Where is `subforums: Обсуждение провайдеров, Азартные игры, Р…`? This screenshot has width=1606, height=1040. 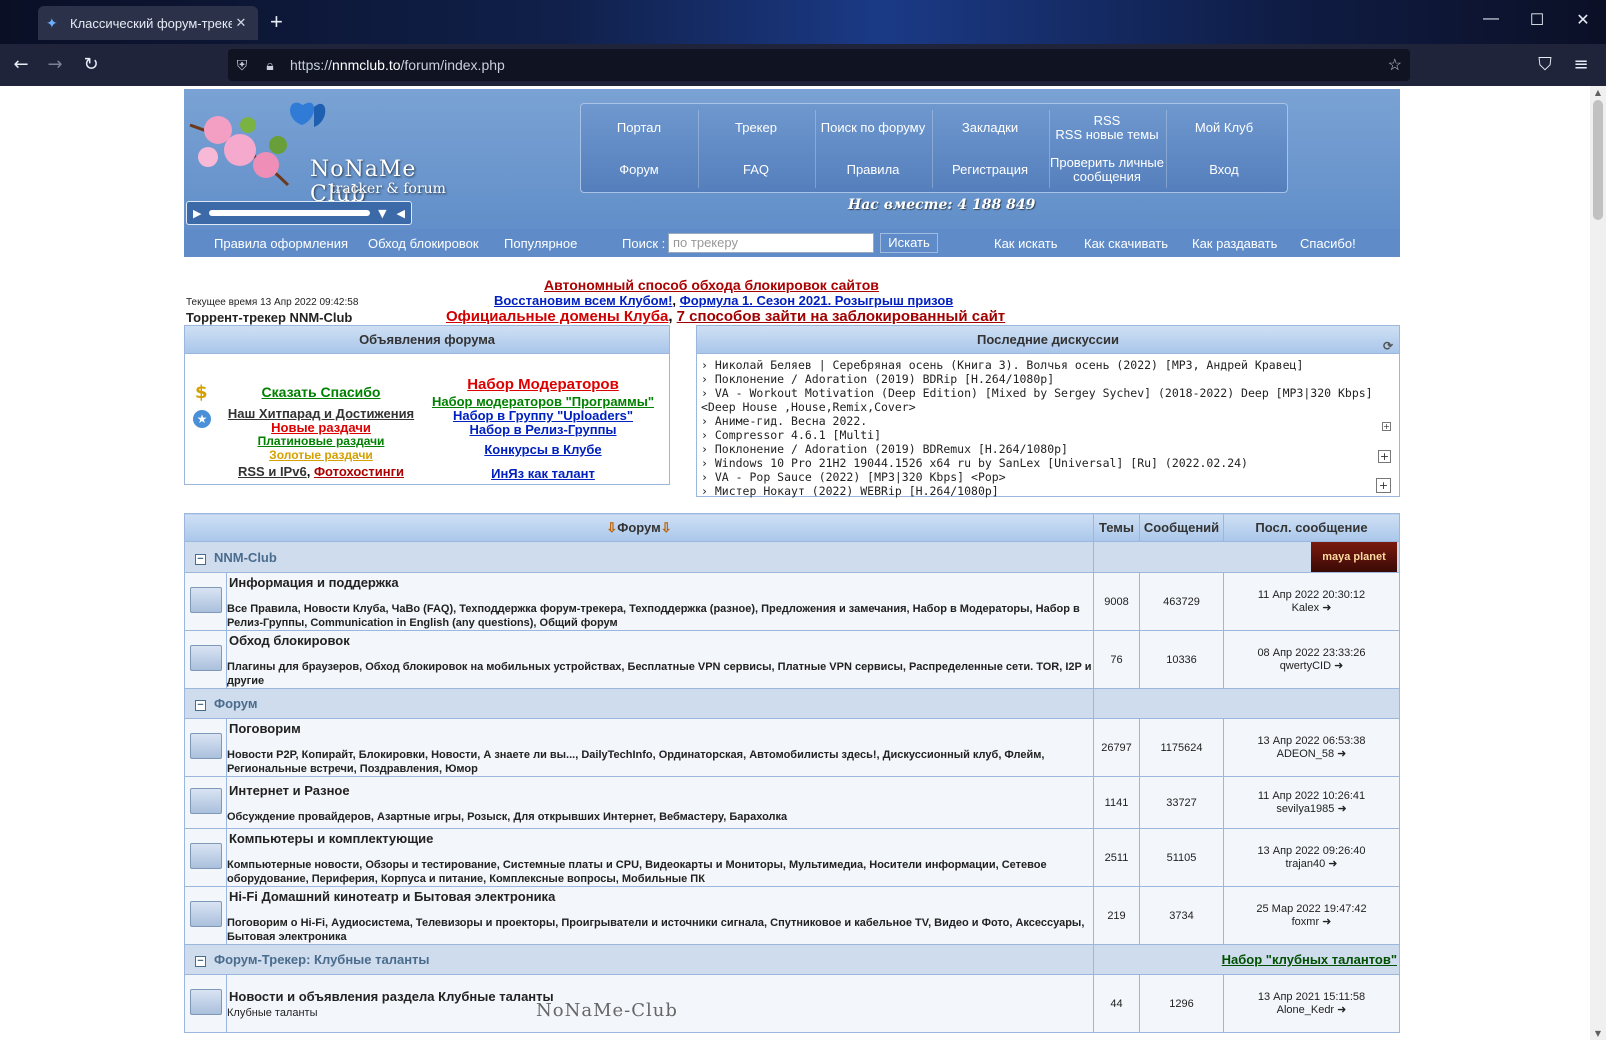 subforums: Обсуждение провайдеров, Азартные игры, Р… is located at coordinates (660, 812).